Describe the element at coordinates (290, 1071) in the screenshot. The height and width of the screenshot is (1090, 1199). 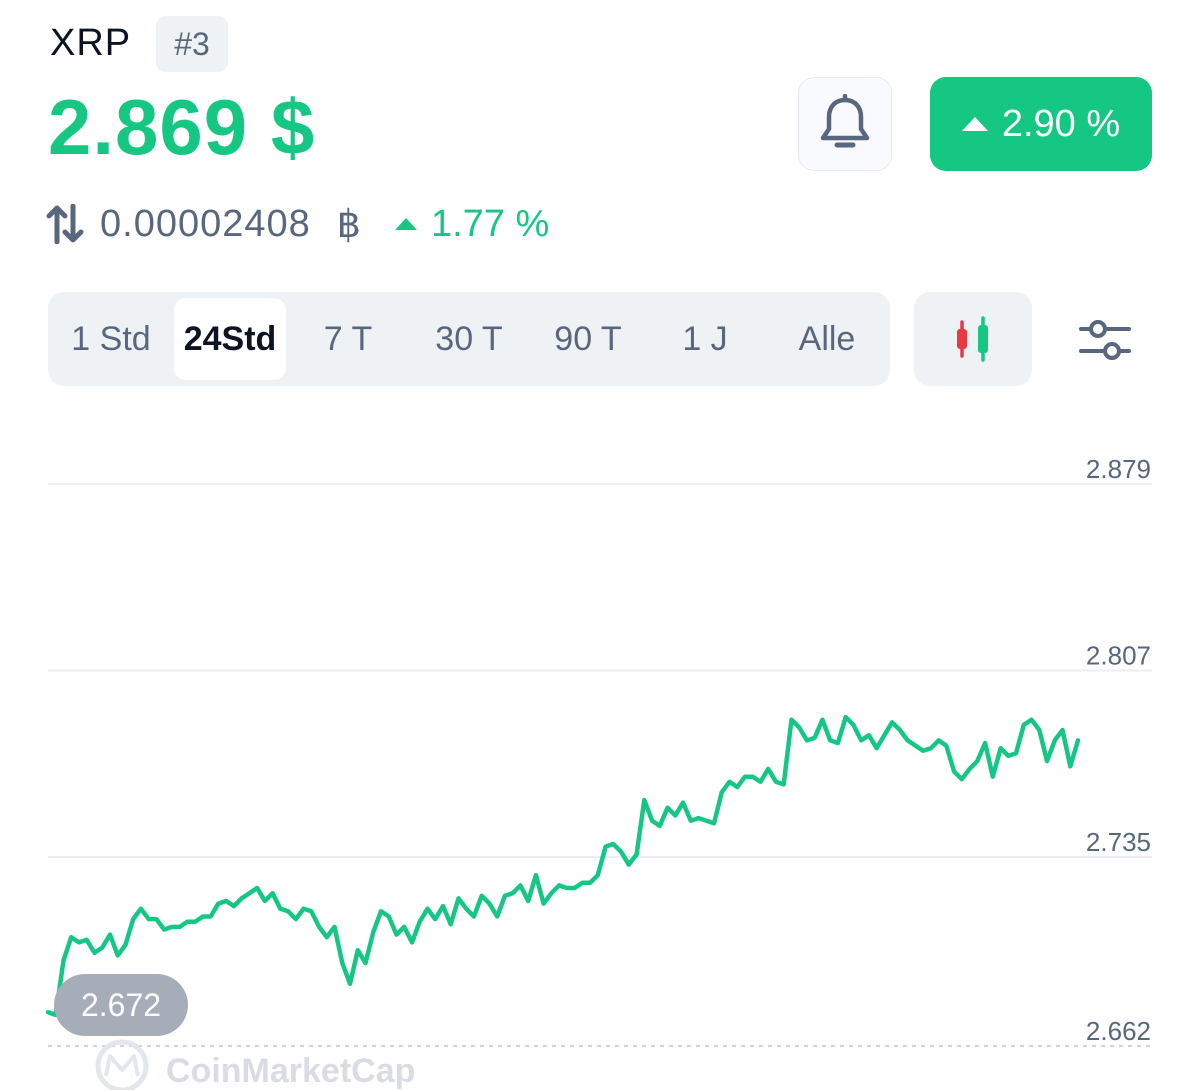
I see `watermark-text: CoinMarketCap` at that location.